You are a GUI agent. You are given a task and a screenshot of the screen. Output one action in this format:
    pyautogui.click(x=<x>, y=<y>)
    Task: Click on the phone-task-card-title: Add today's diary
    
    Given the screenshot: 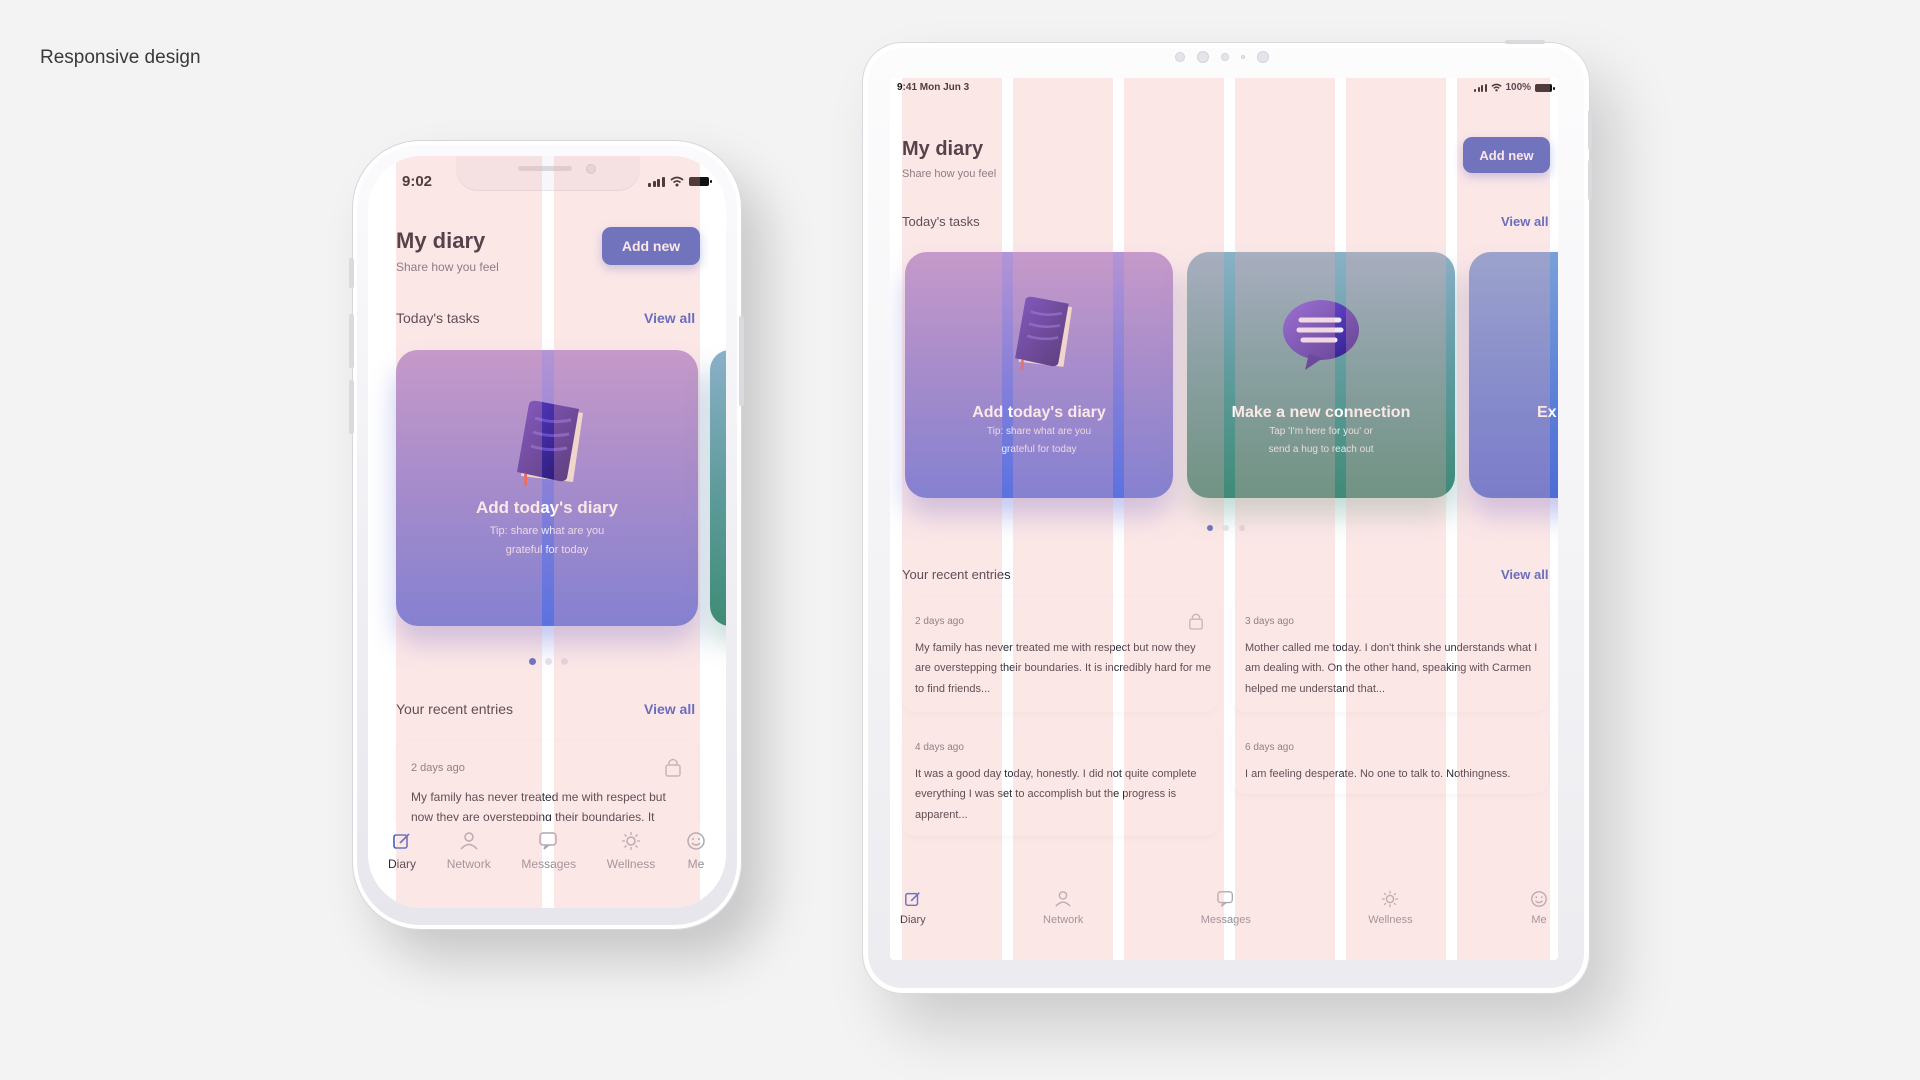 What is the action you would take?
    pyautogui.click(x=547, y=507)
    